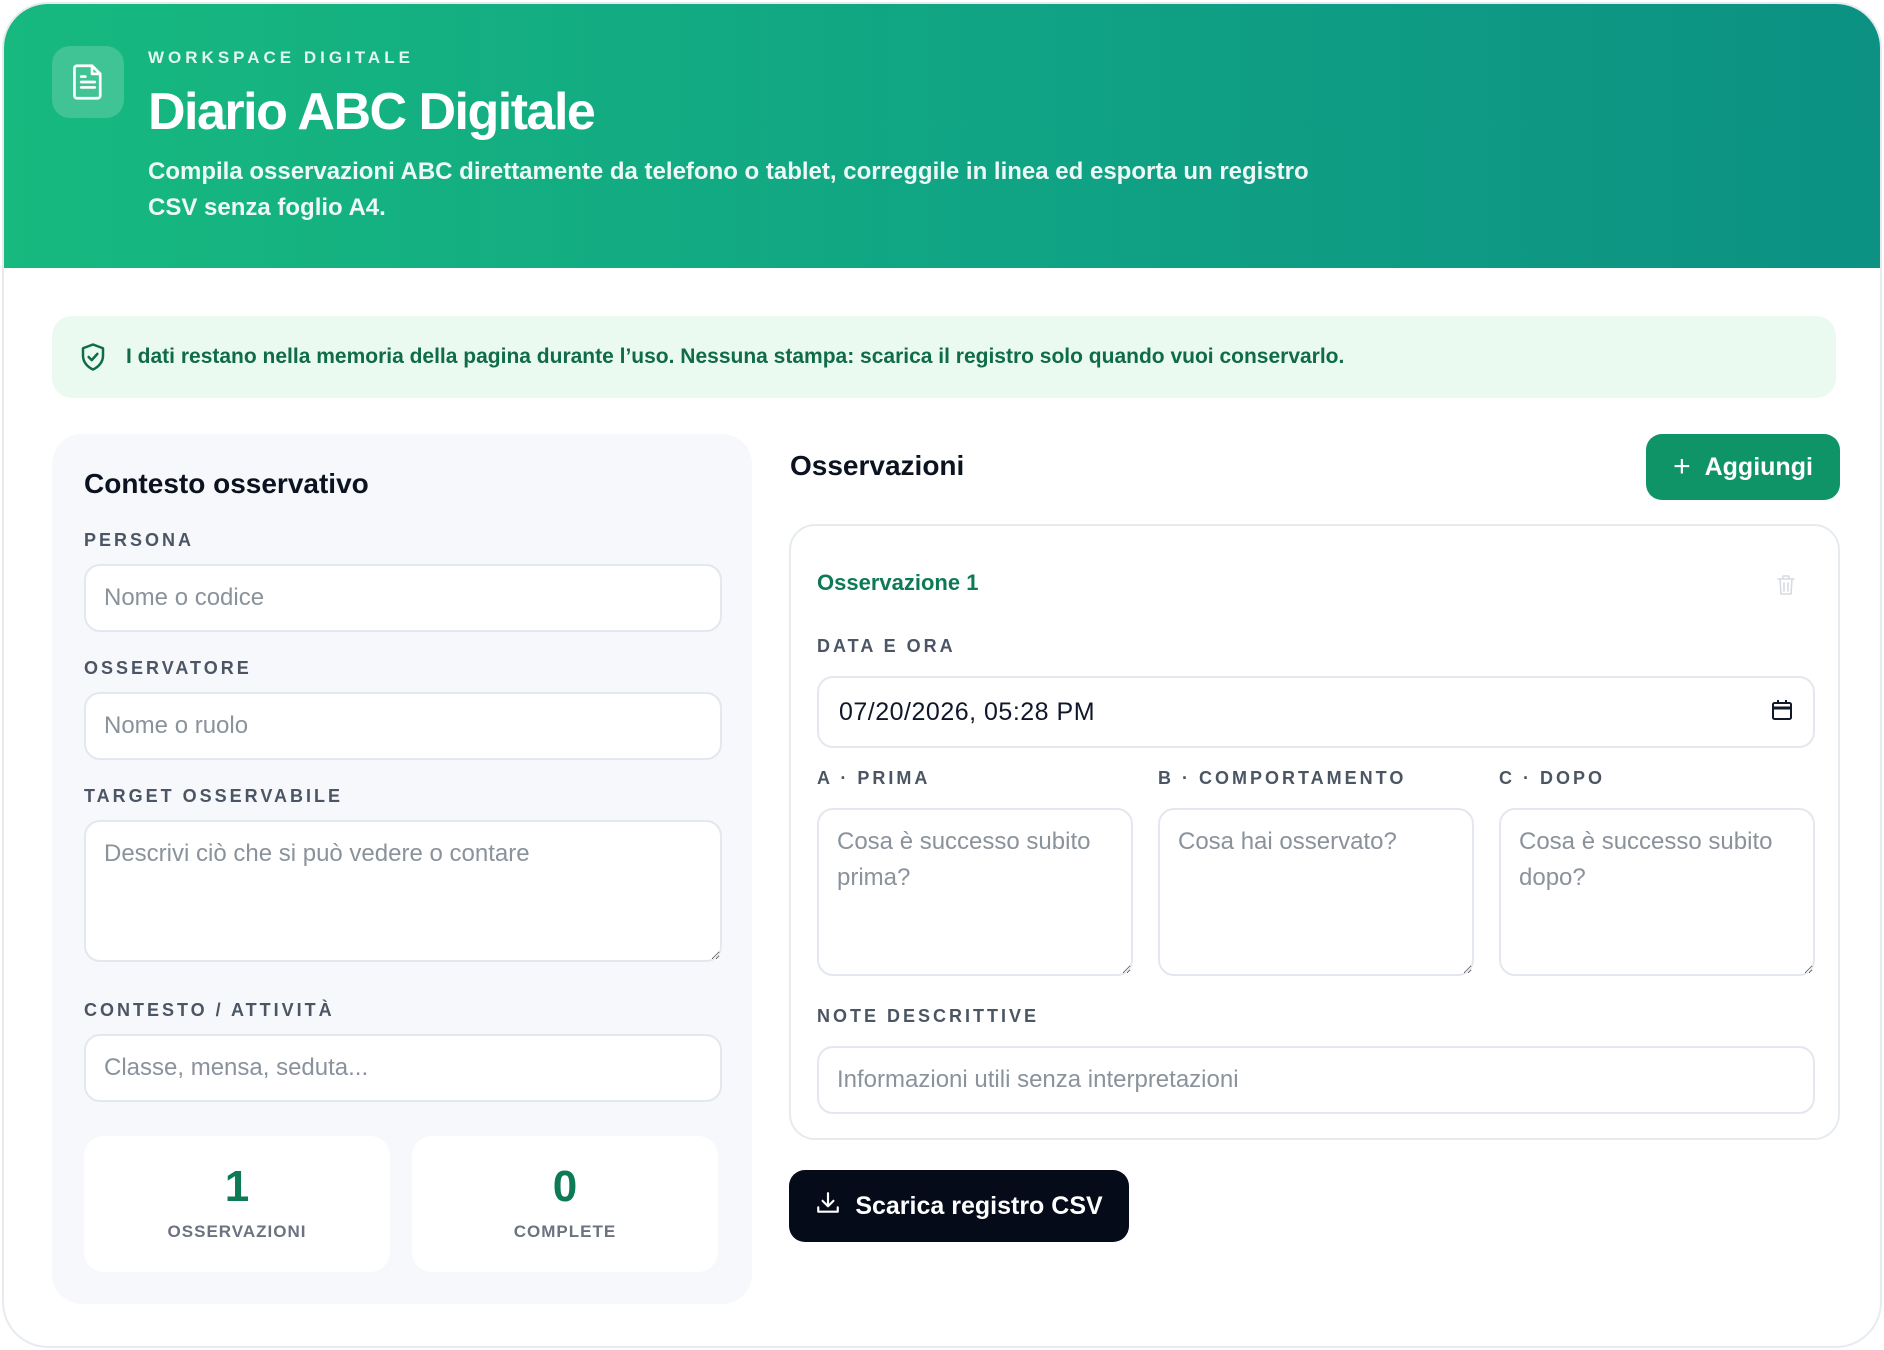 This screenshot has width=1884, height=1350. What do you see at coordinates (237, 1231) in the screenshot?
I see `stat-label: OSSERVAZIONI` at bounding box center [237, 1231].